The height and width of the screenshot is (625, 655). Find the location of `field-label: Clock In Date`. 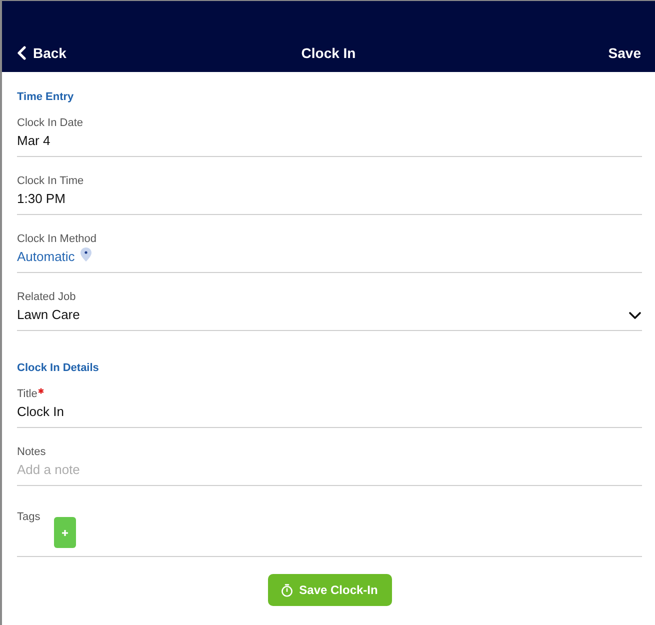

field-label: Clock In Date is located at coordinates (50, 123).